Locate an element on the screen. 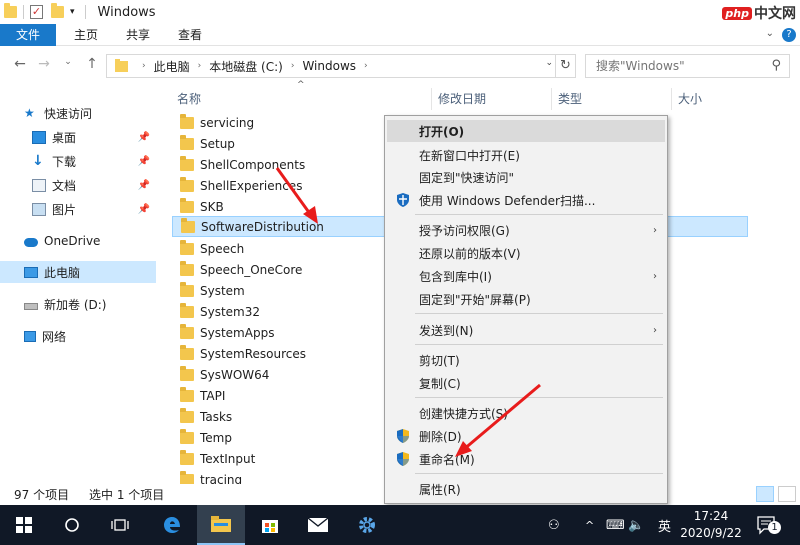 This screenshot has width=800, height=545. menu-item-pin-quick-access: 固定到"快速访问" is located at coordinates (526, 177).